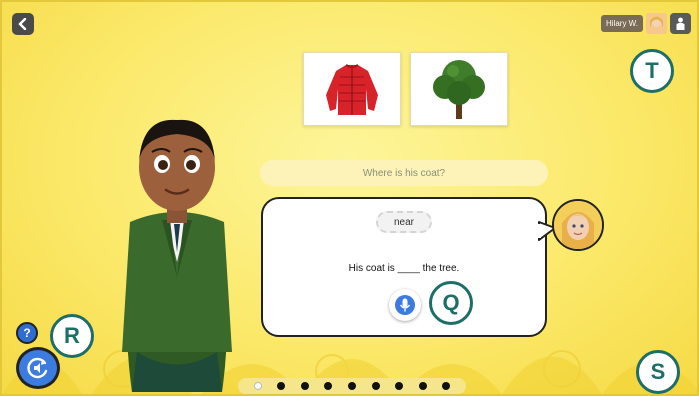  I want to click on picture-card-coat, so click(352, 89).